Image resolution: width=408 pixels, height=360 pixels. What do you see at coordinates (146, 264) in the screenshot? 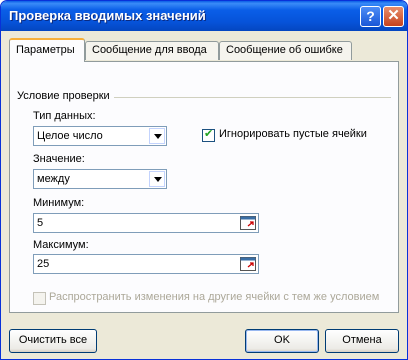
I see `maximum-input: 25` at bounding box center [146, 264].